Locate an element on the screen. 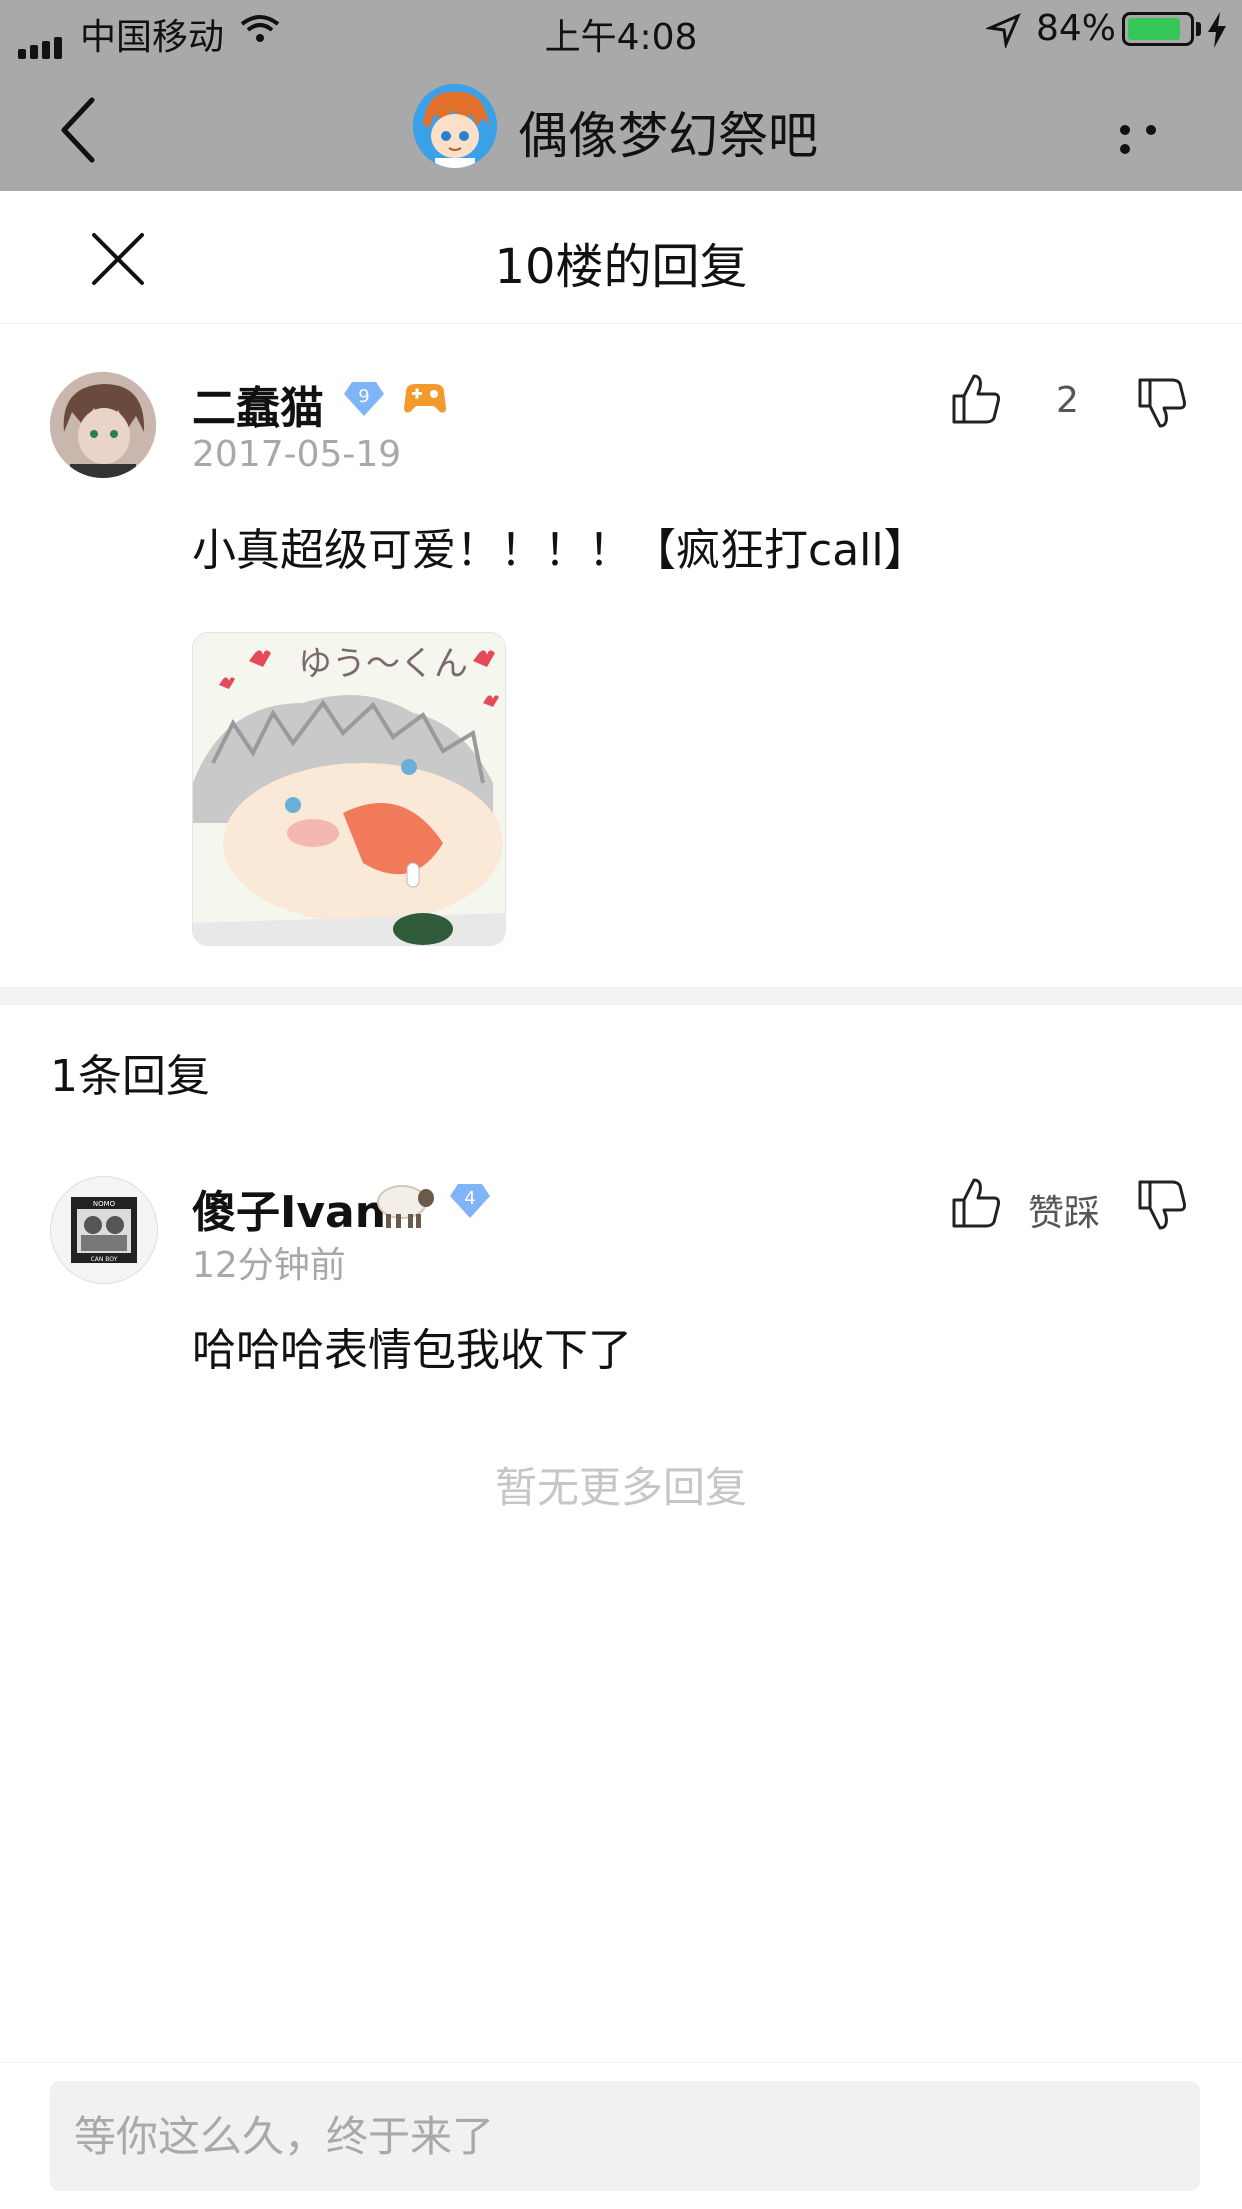 This screenshot has height=2209, width=1242. more-dots-icon is located at coordinates (1155, 137).